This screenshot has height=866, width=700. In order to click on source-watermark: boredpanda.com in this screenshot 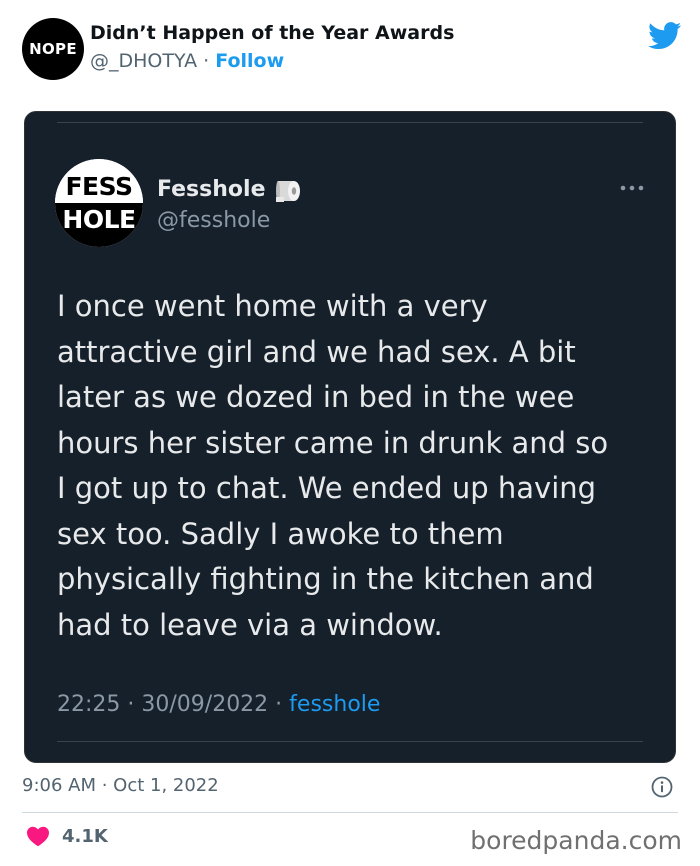, I will do `click(576, 840)`.